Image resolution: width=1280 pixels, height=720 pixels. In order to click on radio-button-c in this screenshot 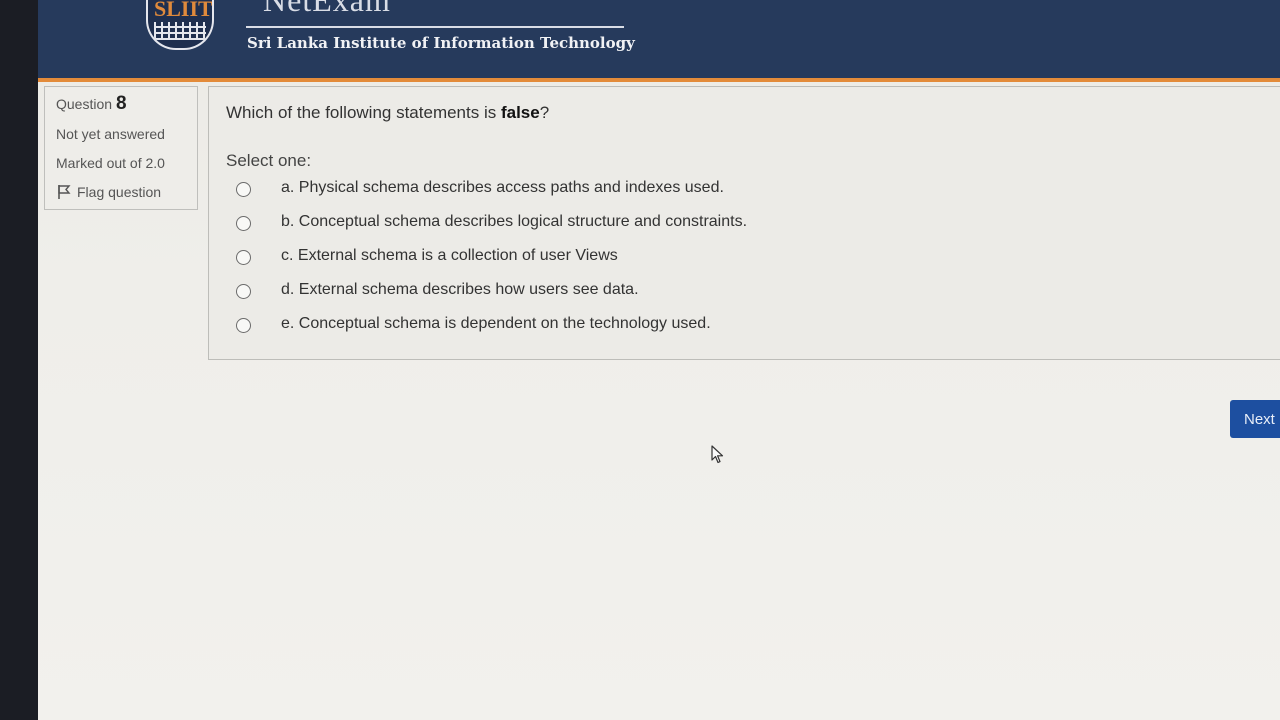, I will do `click(243, 257)`.